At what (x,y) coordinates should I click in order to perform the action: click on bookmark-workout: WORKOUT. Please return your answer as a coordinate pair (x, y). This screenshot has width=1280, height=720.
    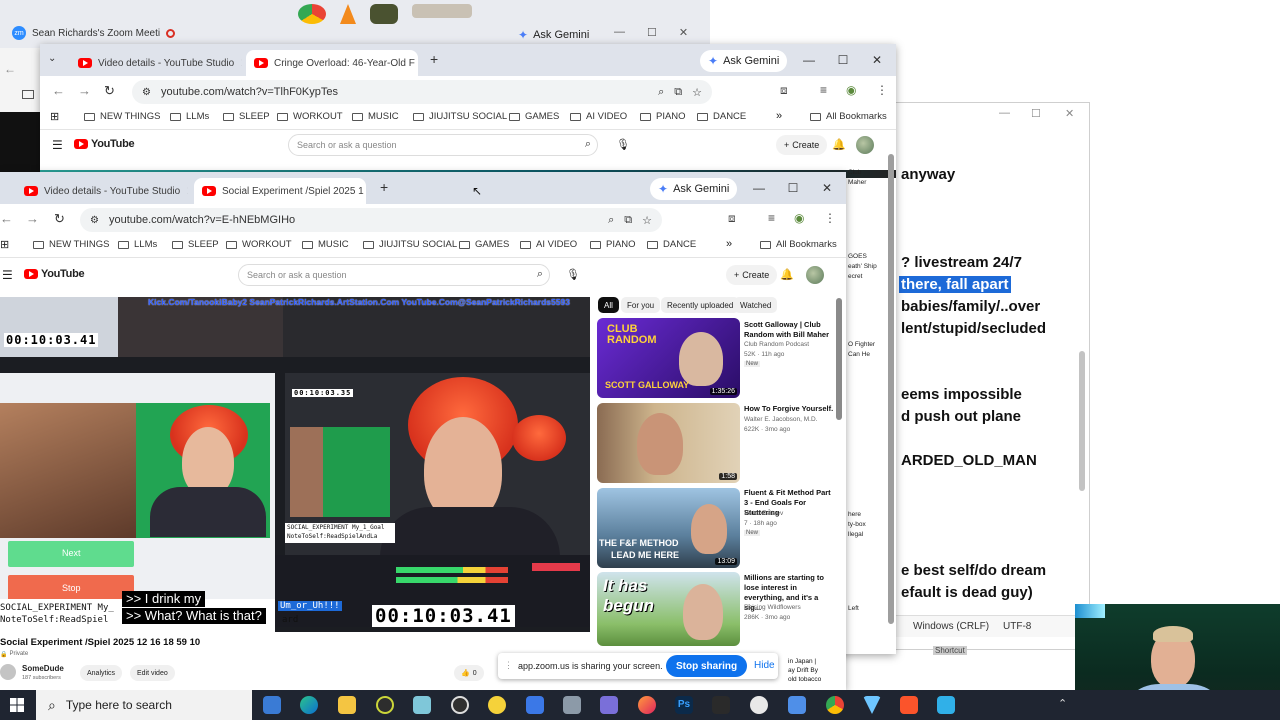
    Looking at the image, I should click on (310, 116).